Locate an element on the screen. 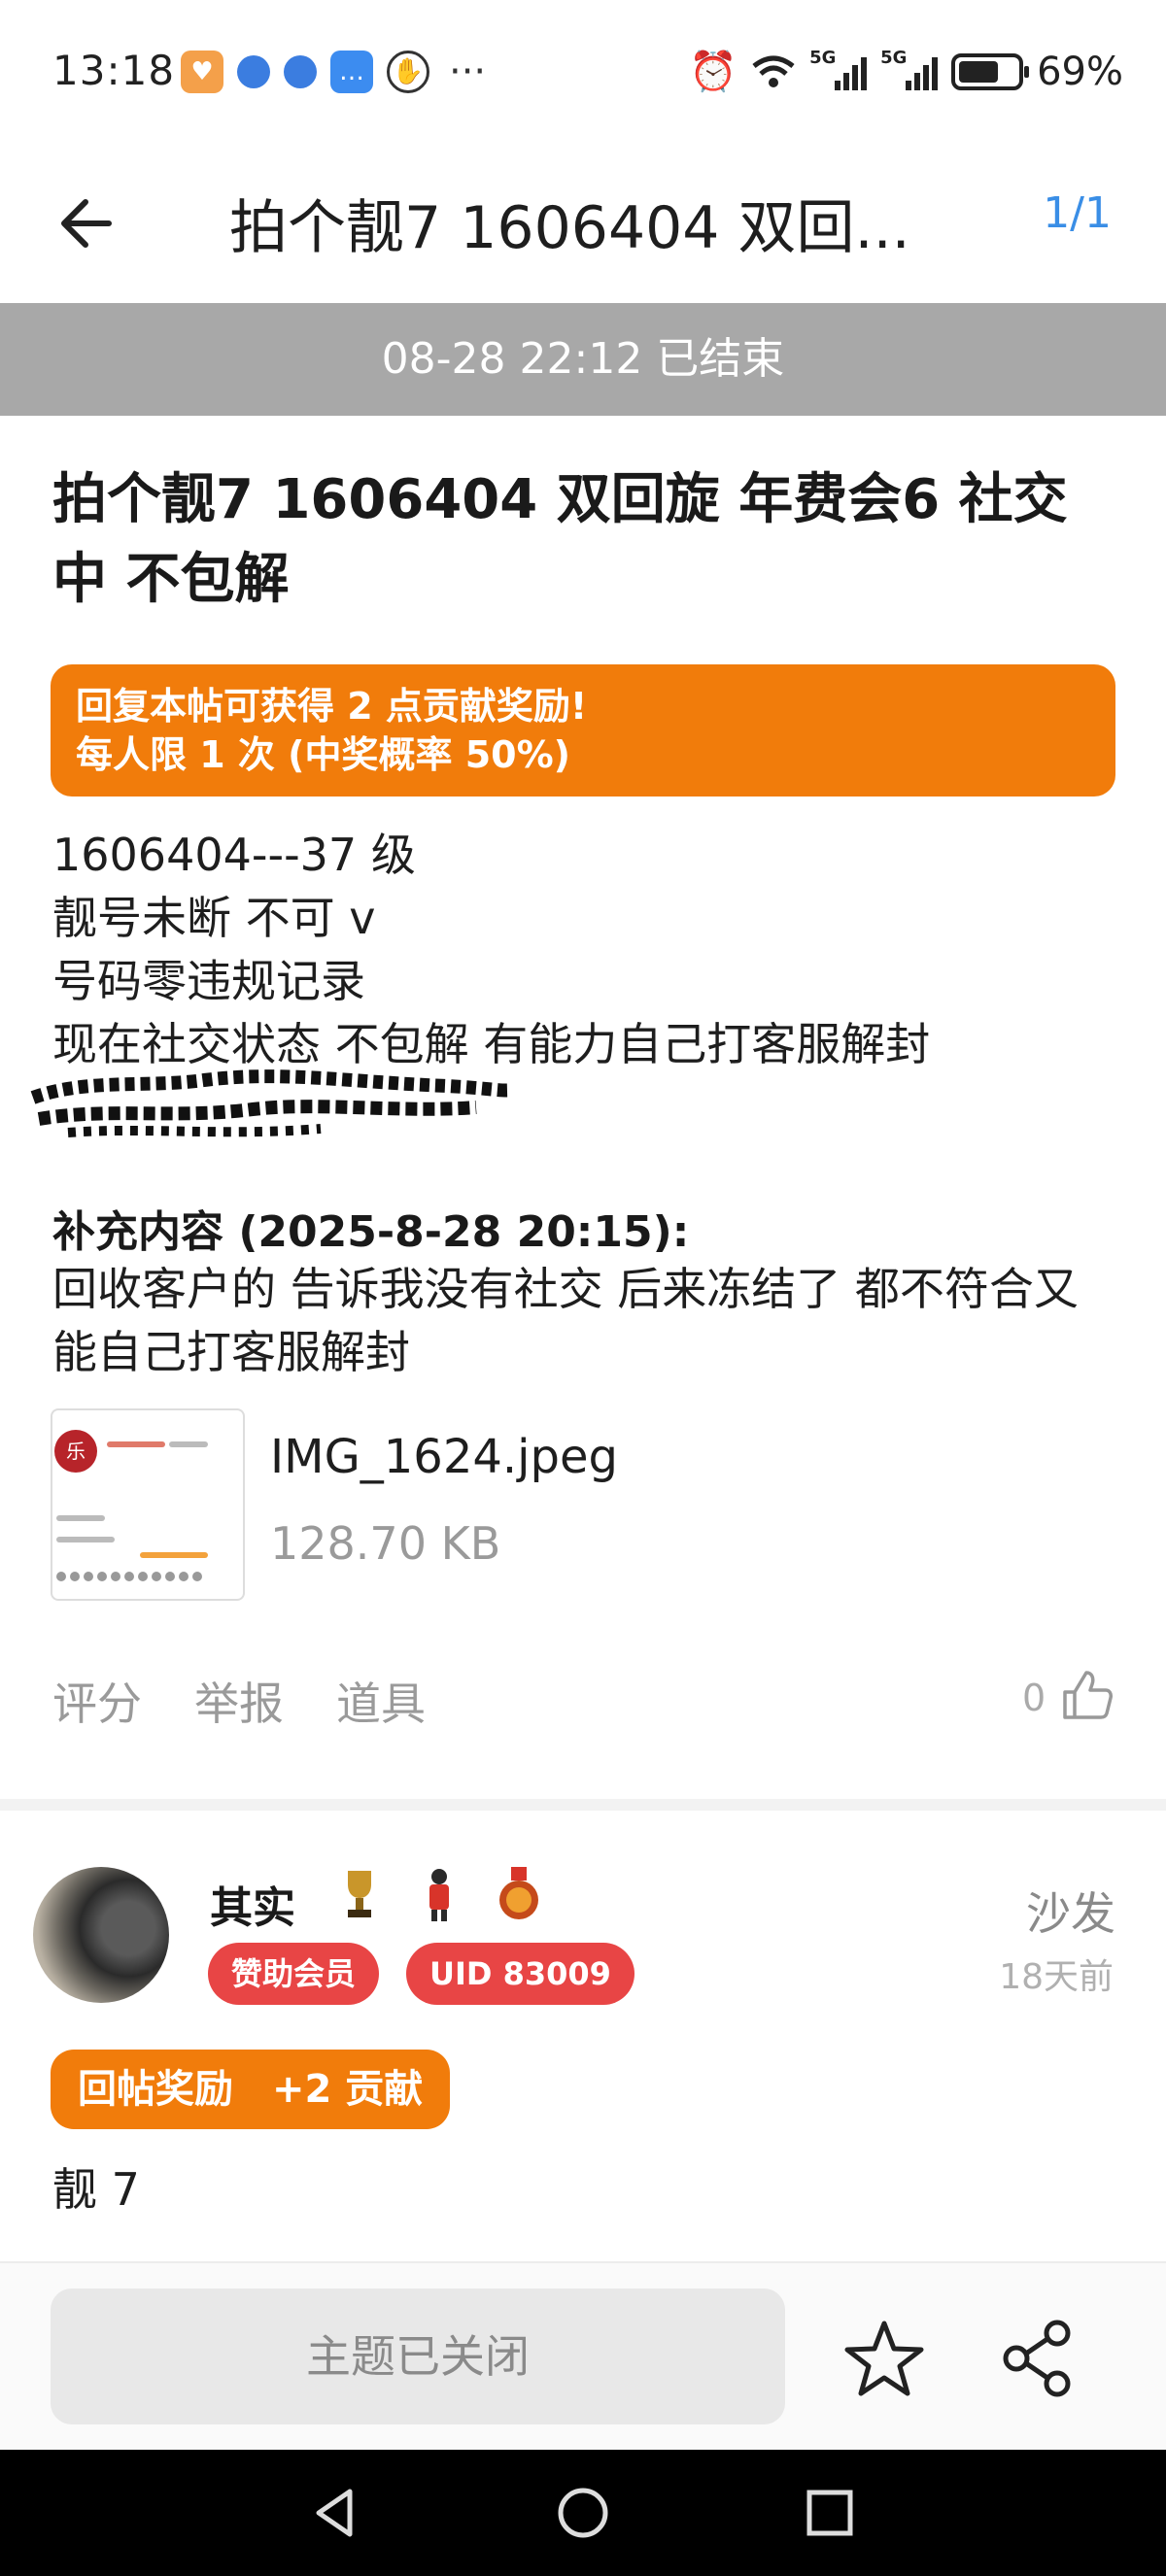 This screenshot has width=1166, height=2576. rate-button: 评分 is located at coordinates (97, 1701).